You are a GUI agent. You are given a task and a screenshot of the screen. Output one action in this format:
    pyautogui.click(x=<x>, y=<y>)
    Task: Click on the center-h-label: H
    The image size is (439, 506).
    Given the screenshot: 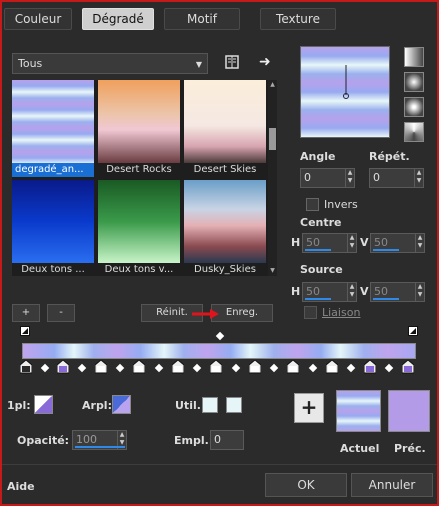 What is the action you would take?
    pyautogui.click(x=296, y=242)
    